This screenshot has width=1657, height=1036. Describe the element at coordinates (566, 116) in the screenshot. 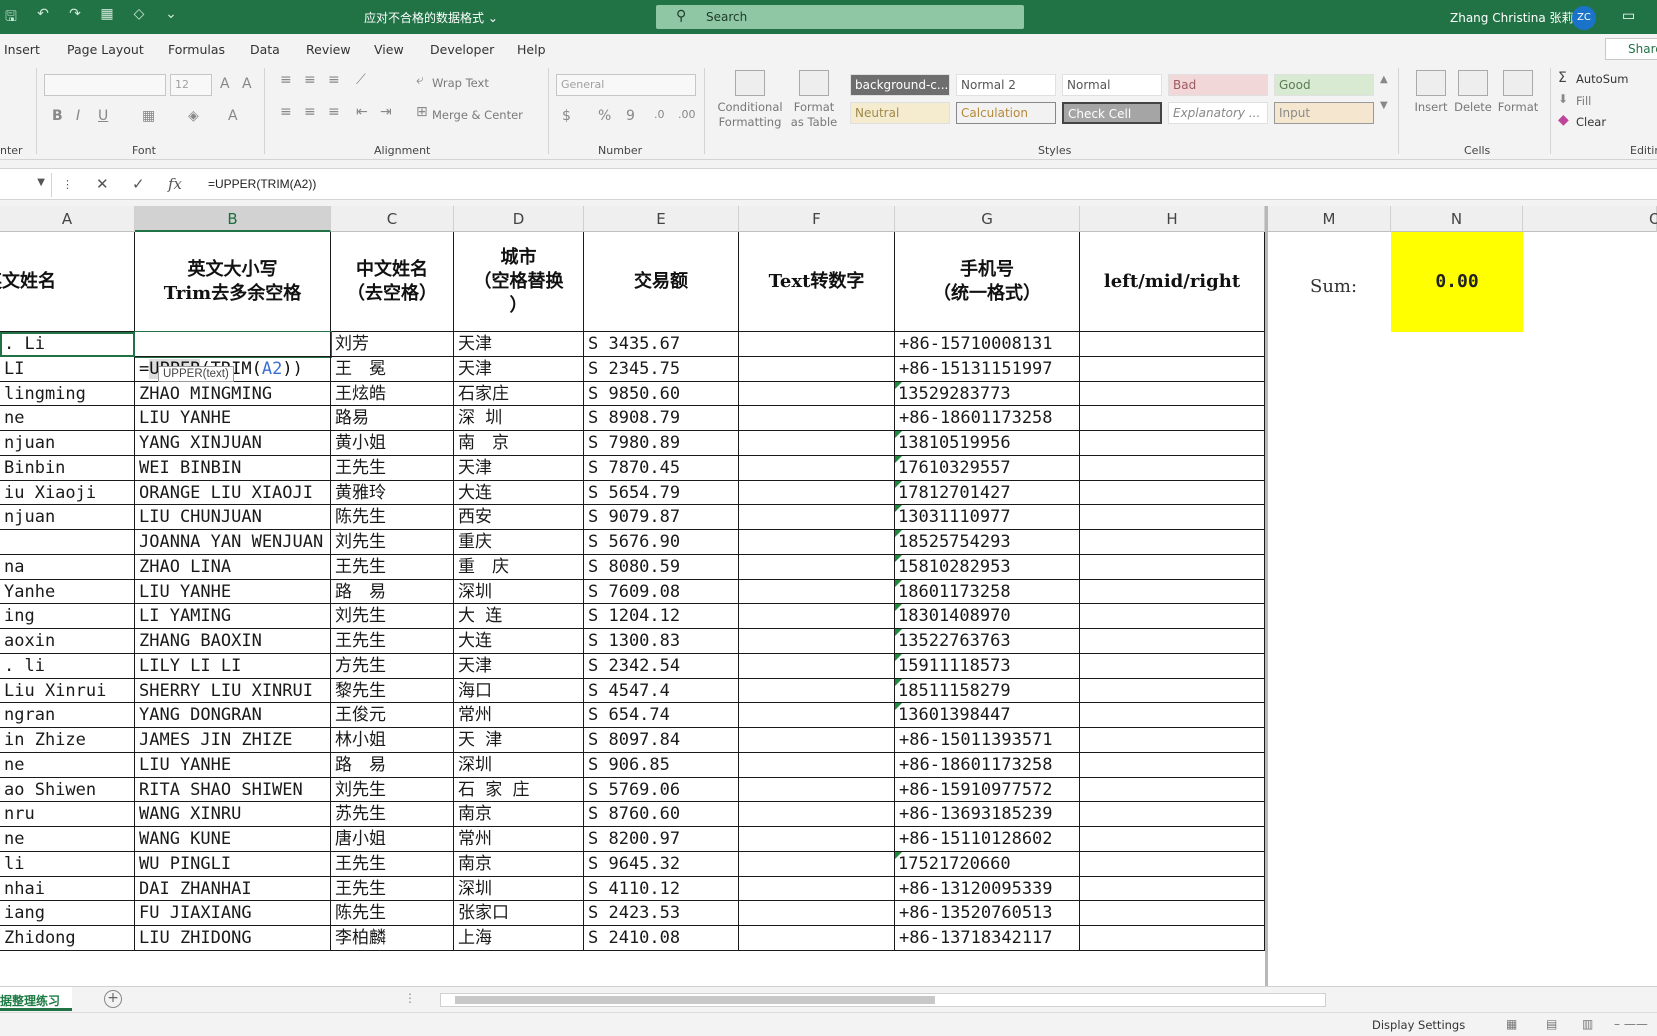

I see `currency-icon: $` at that location.